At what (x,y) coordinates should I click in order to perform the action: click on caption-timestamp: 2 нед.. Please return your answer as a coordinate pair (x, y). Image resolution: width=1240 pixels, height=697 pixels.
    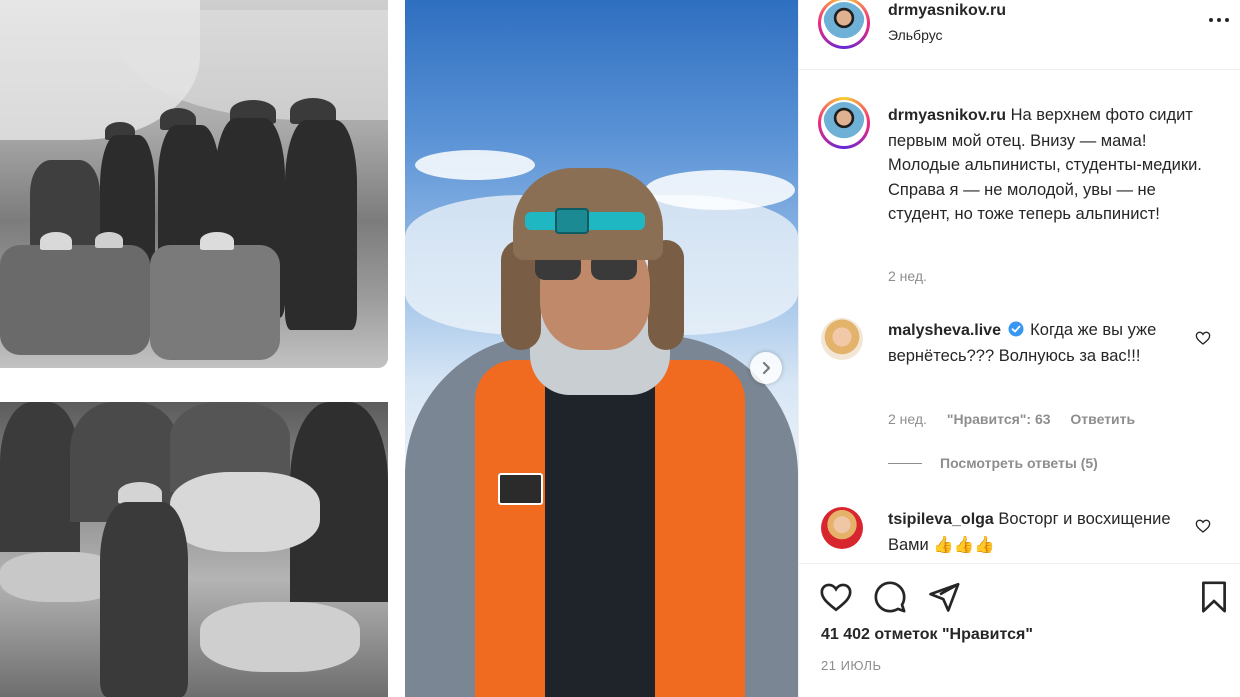
    Looking at the image, I should click on (907, 276).